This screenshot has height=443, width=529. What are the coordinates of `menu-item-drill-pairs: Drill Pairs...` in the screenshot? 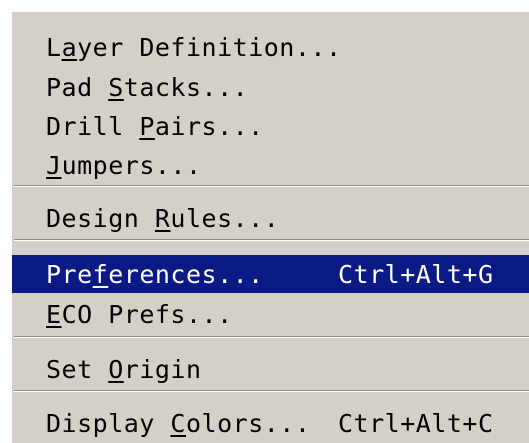 It's located at (270, 126).